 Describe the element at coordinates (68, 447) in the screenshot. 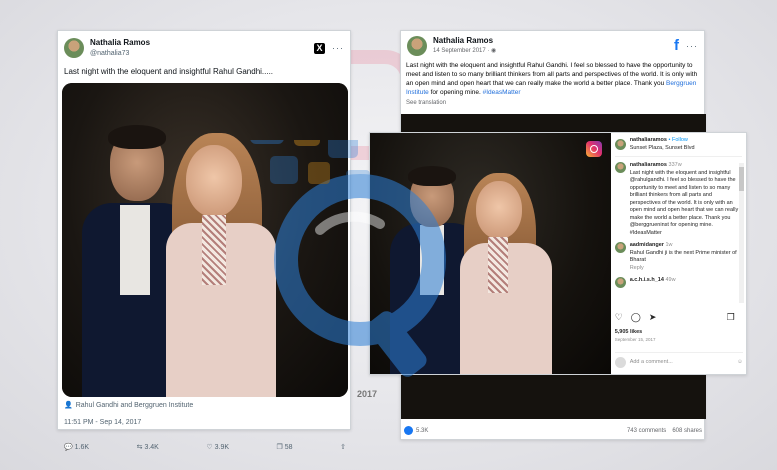

I see `reply-icon: 💬` at that location.